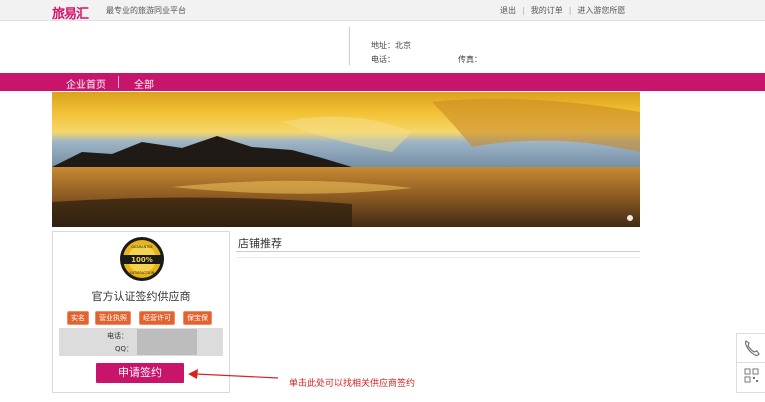 This screenshot has width=765, height=402. Describe the element at coordinates (233, 374) in the screenshot. I see `annotation-arrow-icon` at that location.